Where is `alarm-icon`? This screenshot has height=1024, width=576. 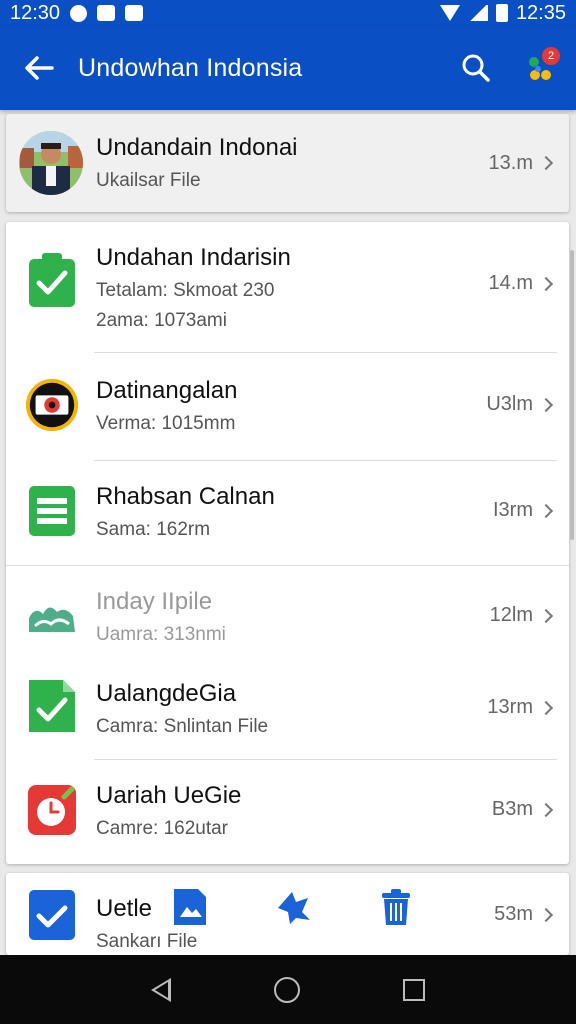 alarm-icon is located at coordinates (52, 810).